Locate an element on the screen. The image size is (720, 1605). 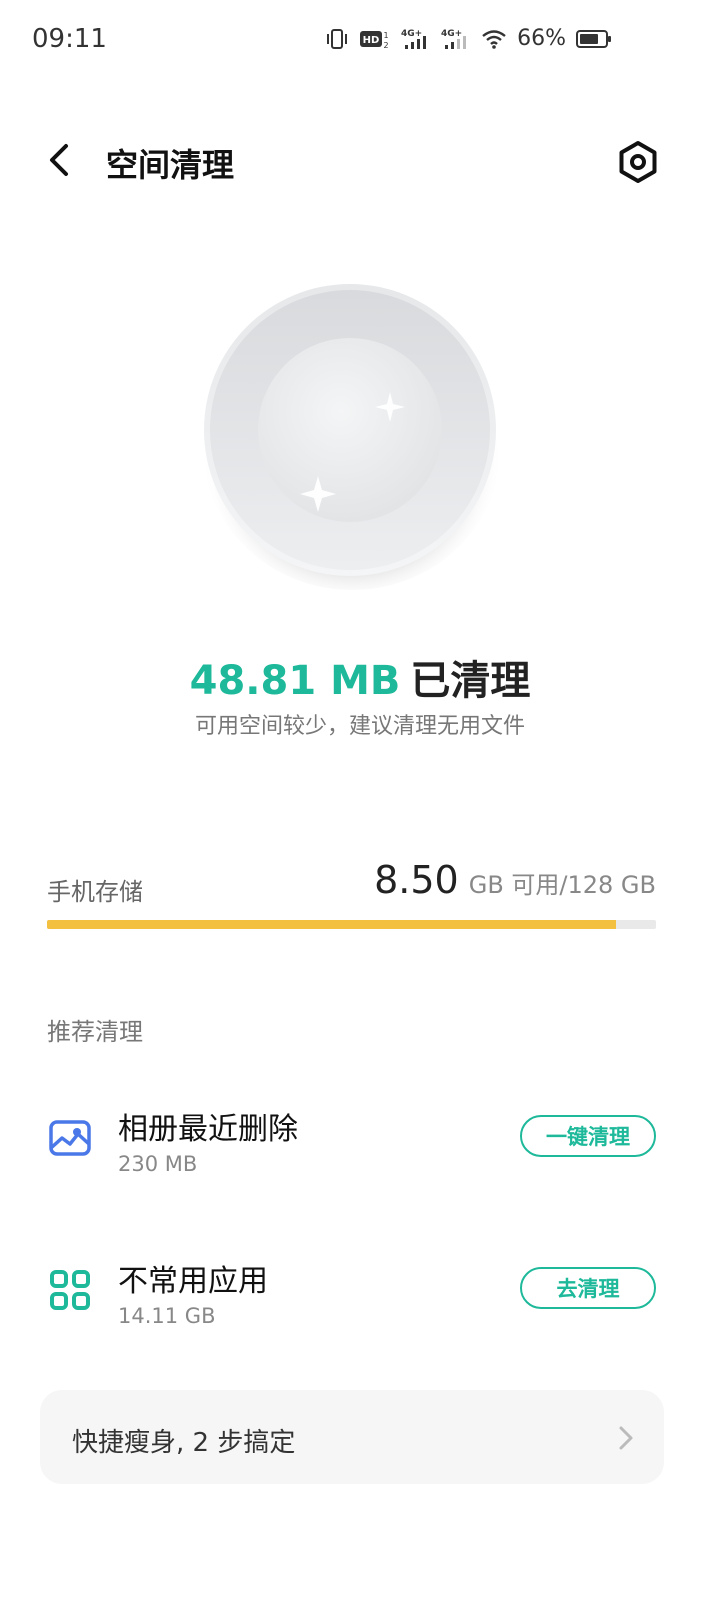
recommend-item-recently-deleted: 相册最近删除 230 MB 一键清理 is located at coordinates (360, 1145).